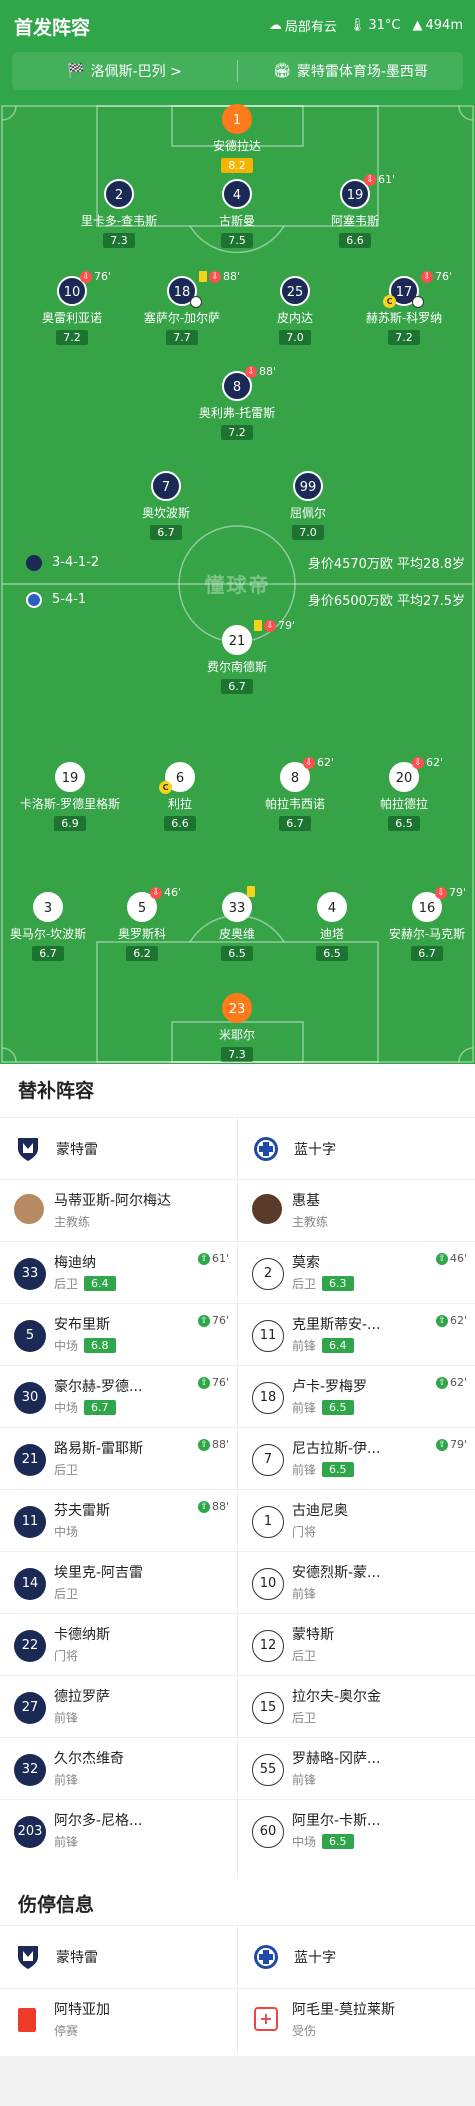 The image size is (475, 2106). What do you see at coordinates (417, 25) in the screenshot?
I see `mountain-icon: ▲` at bounding box center [417, 25].